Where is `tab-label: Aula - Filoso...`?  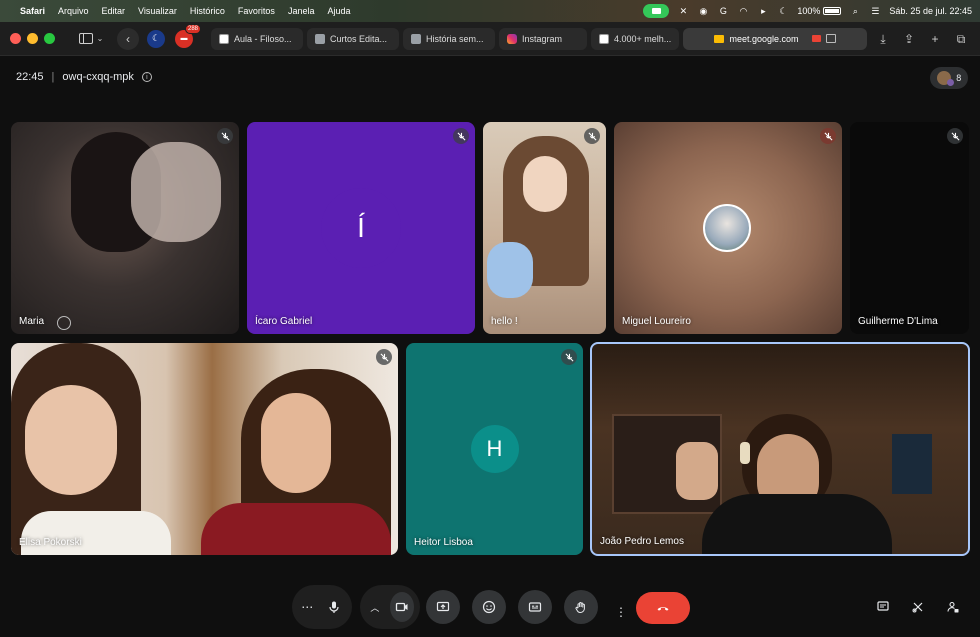
tab-label: Aula - Filoso... is located at coordinates (263, 38).